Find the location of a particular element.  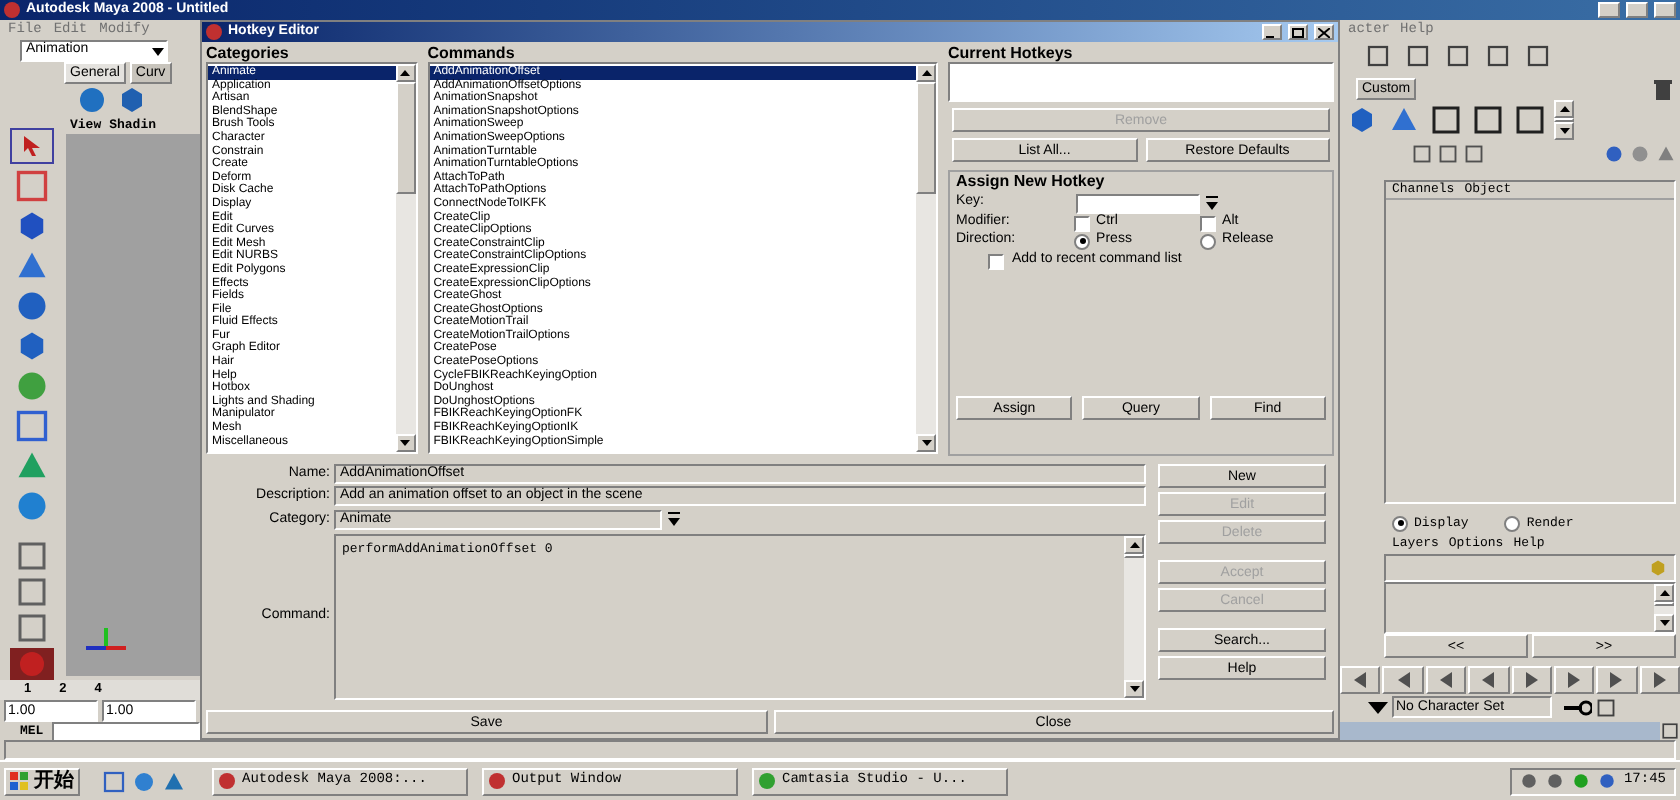

minimize-icon is located at coordinates (1272, 32).